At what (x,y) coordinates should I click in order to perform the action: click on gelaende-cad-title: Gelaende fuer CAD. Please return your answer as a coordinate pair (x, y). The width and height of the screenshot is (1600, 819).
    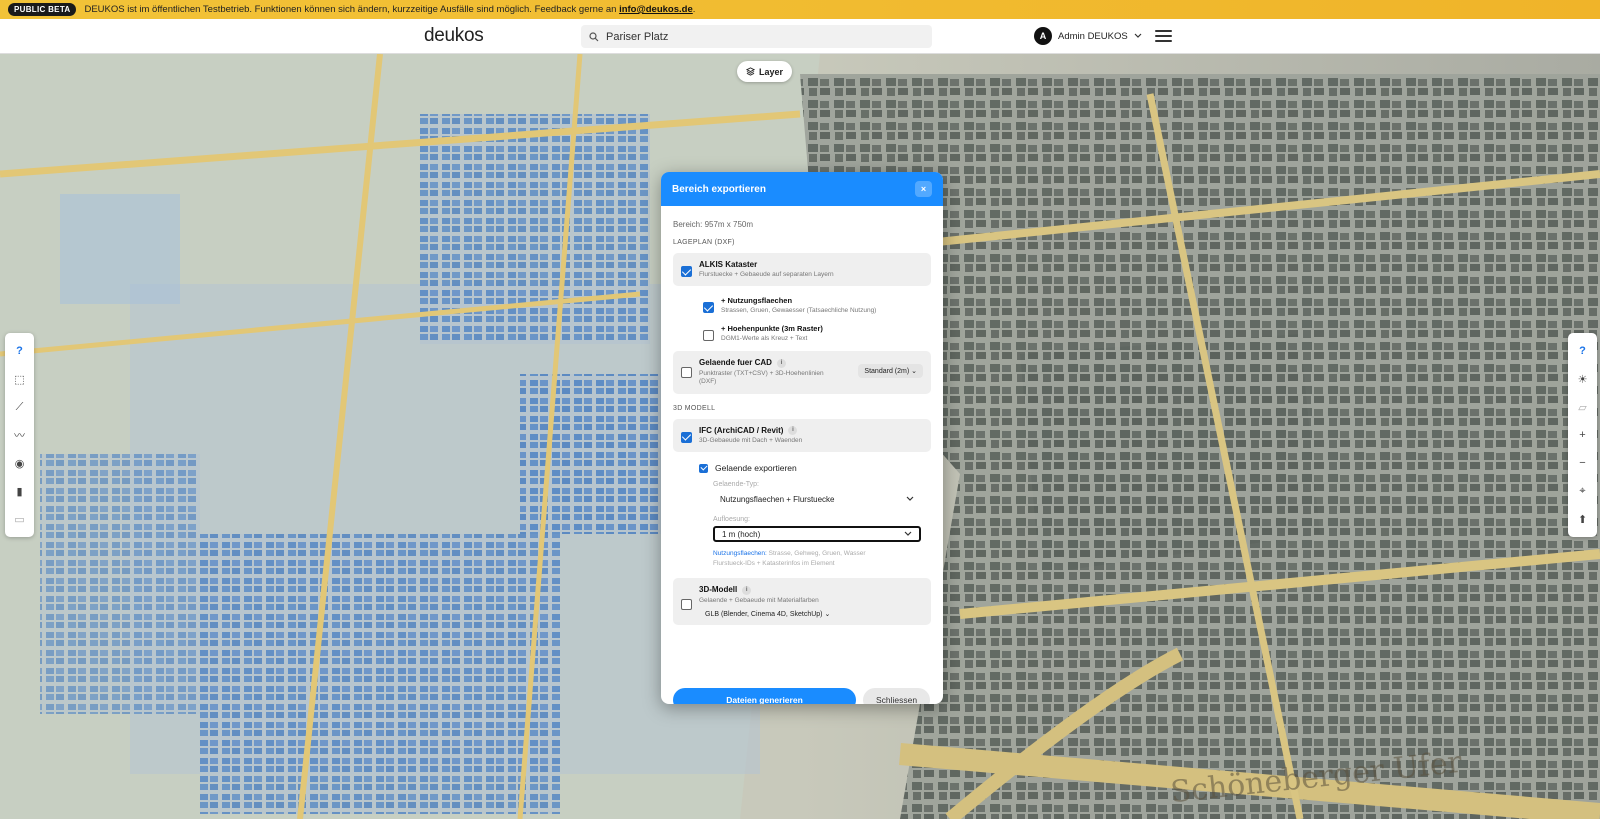
    Looking at the image, I should click on (735, 363).